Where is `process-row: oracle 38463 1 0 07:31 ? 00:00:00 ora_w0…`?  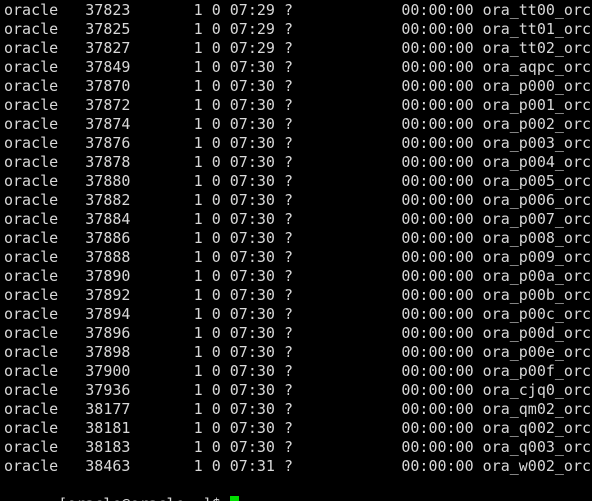 process-row: oracle 38463 1 0 07:31 ? 00:00:00 ora_w0… is located at coordinates (298, 466).